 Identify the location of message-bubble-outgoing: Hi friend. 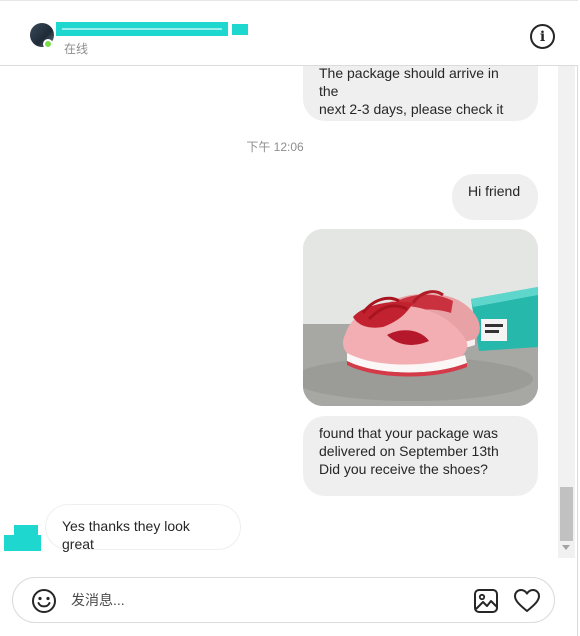
(495, 197).